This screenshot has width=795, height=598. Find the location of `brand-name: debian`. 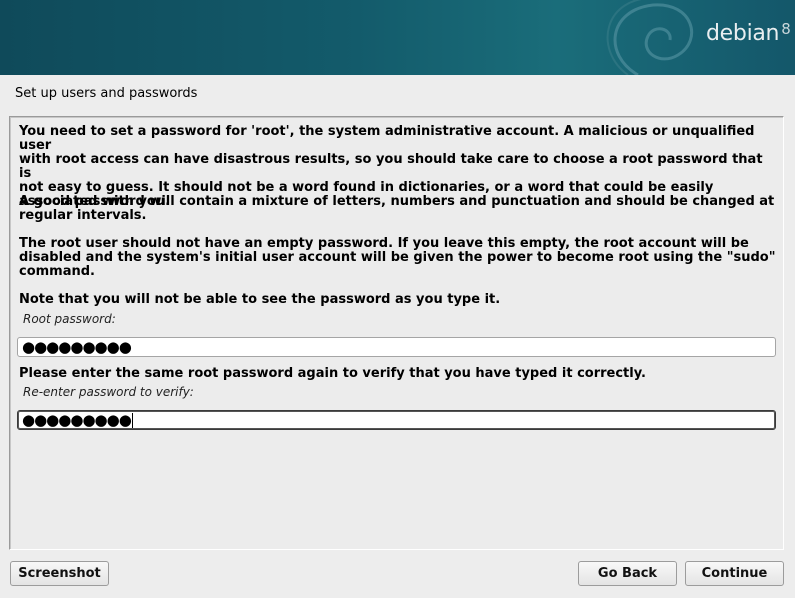

brand-name: debian is located at coordinates (743, 33).